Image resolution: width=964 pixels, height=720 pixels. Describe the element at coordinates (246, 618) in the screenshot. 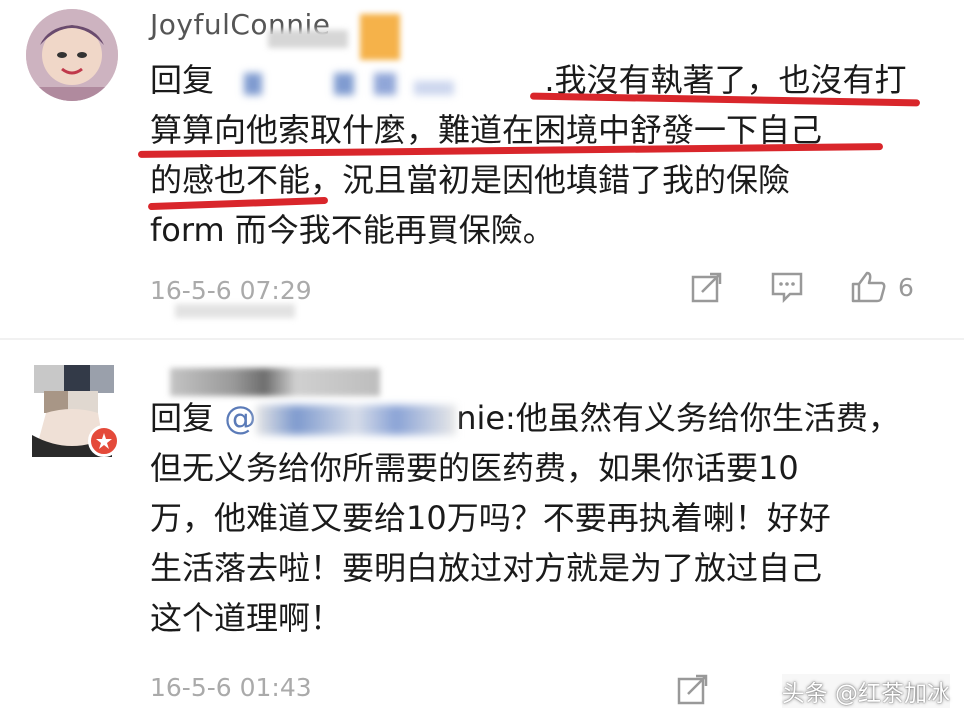

I see `comment-line: 这个道理啊！` at that location.